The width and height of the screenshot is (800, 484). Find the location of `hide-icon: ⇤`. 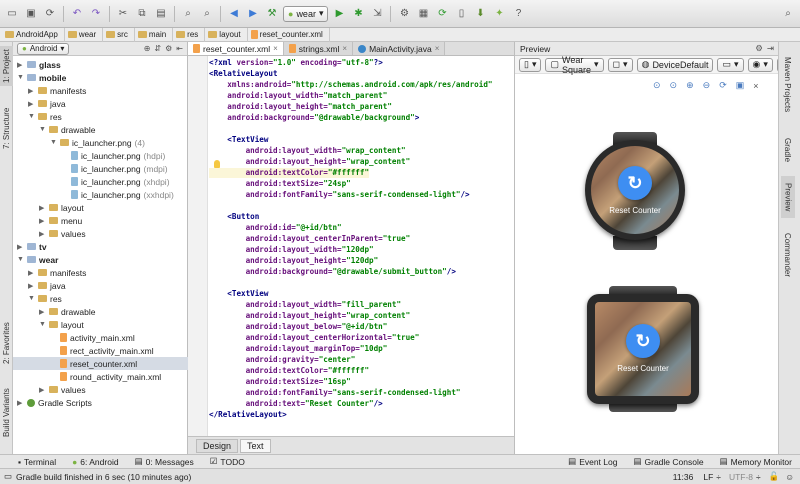

hide-icon: ⇤ is located at coordinates (179, 48).